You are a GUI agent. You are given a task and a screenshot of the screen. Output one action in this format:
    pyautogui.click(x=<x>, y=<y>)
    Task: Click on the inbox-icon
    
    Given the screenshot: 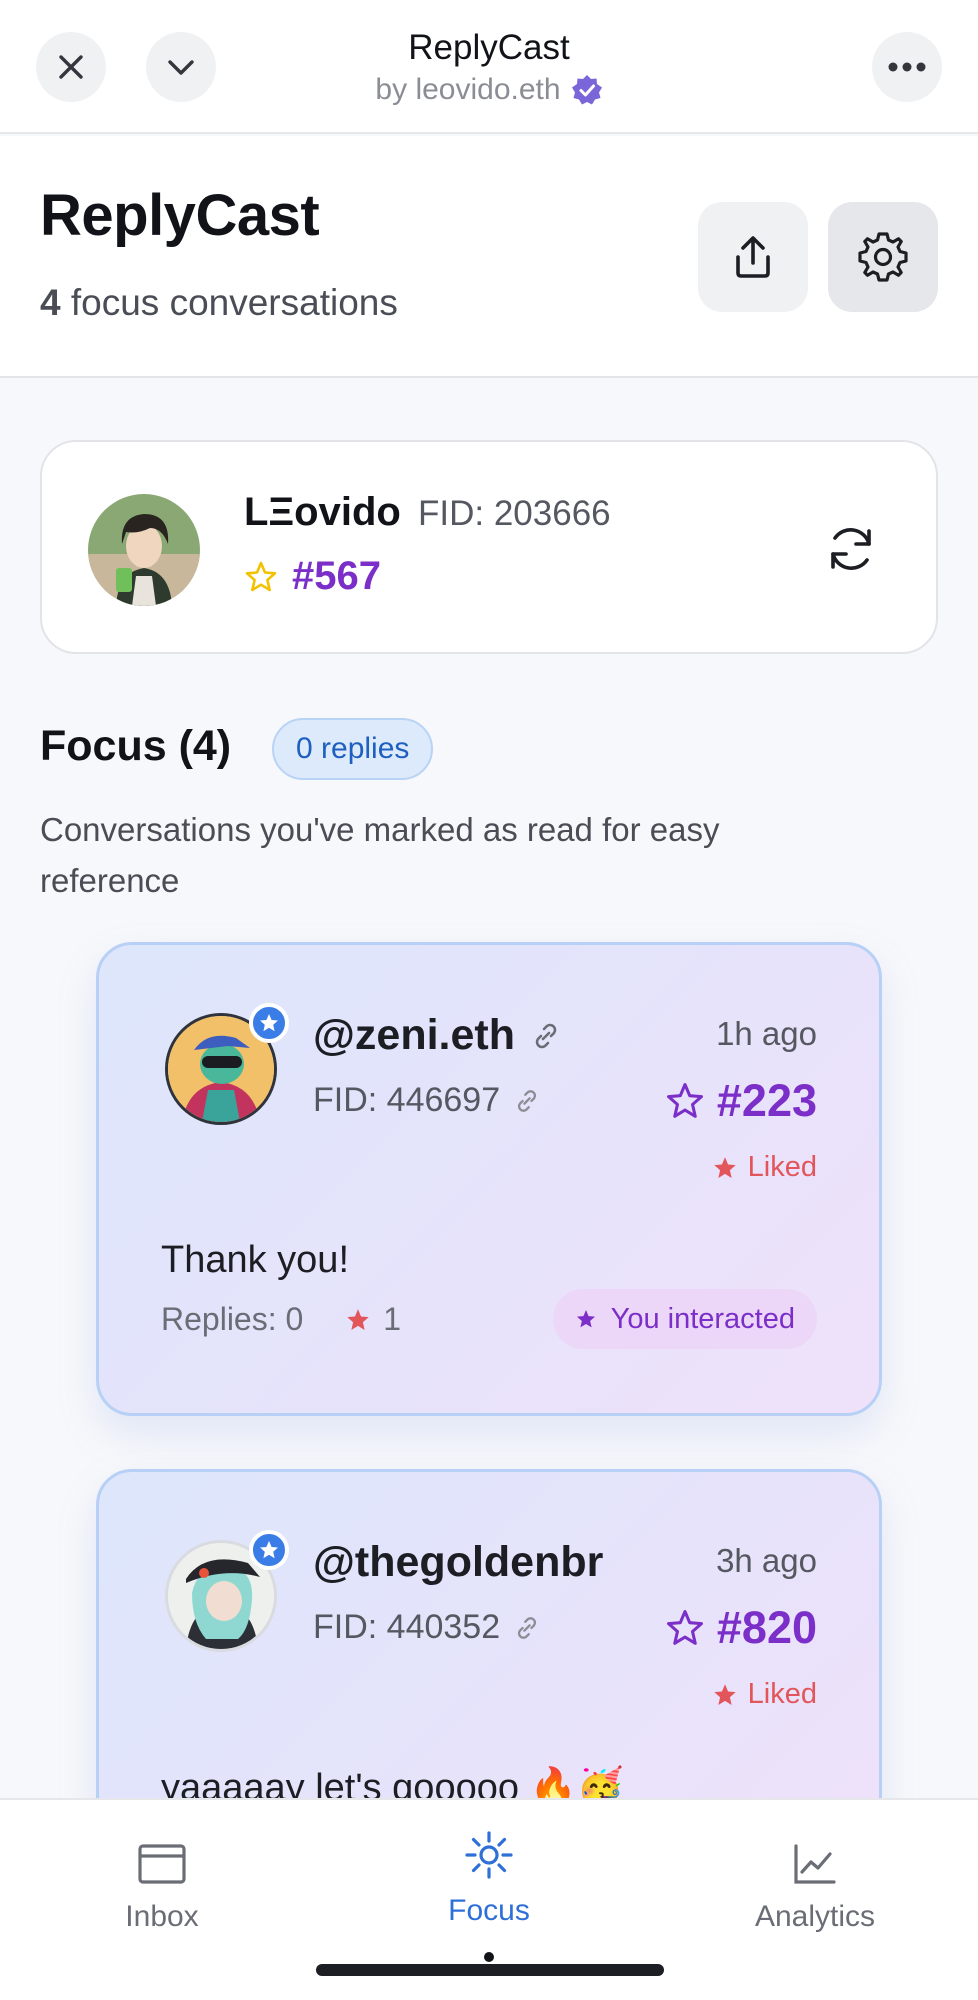 What is the action you would take?
    pyautogui.click(x=162, y=1864)
    